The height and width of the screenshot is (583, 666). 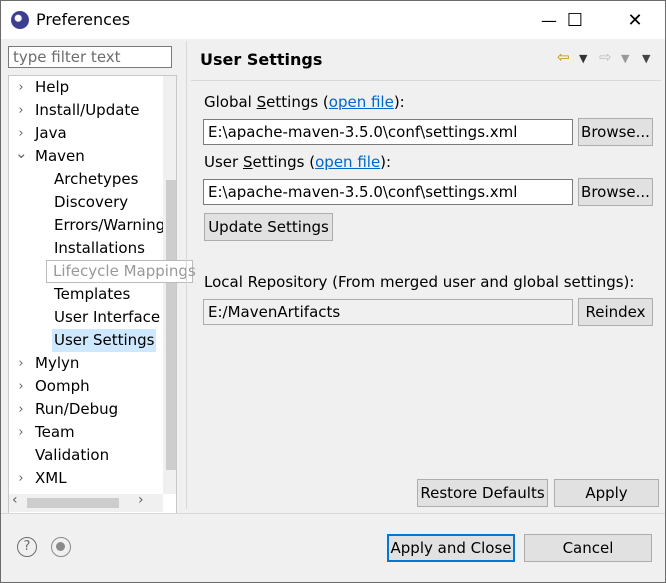 What do you see at coordinates (21, 156) in the screenshot?
I see `chevron-down-icon: ⌄` at bounding box center [21, 156].